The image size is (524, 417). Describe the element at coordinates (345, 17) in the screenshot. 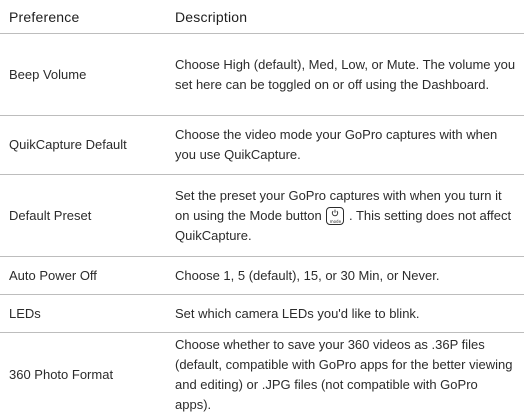

I see `description-column-header: Description` at that location.